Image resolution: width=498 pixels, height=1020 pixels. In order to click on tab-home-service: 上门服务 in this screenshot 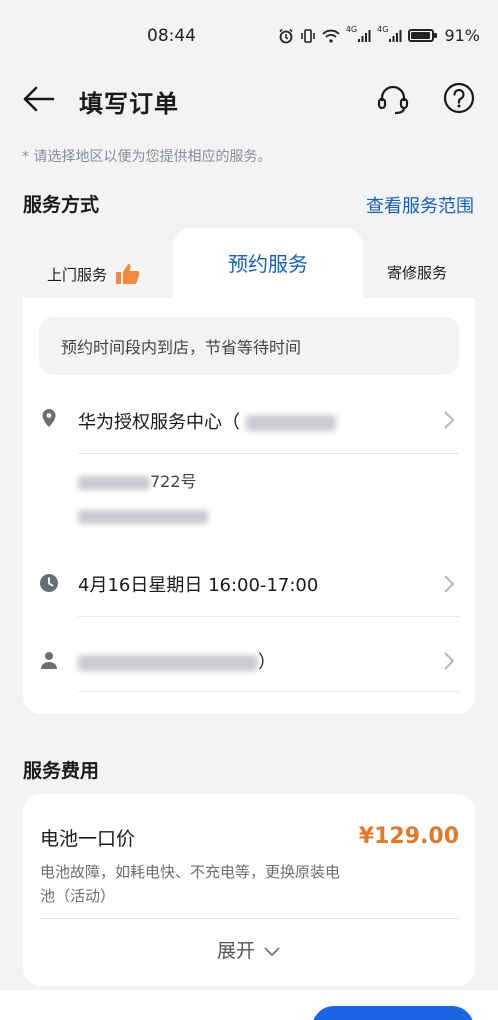, I will do `click(94, 274)`.